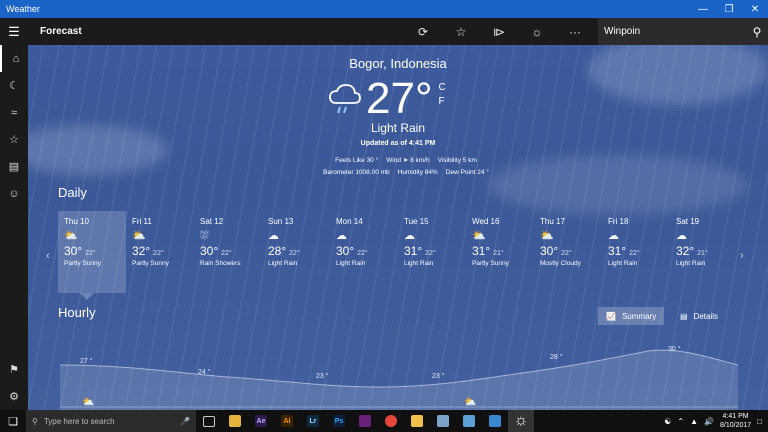 The image size is (768, 432). What do you see at coordinates (14, 112) in the screenshot?
I see `nav-historical-icon: ≈` at bounding box center [14, 112].